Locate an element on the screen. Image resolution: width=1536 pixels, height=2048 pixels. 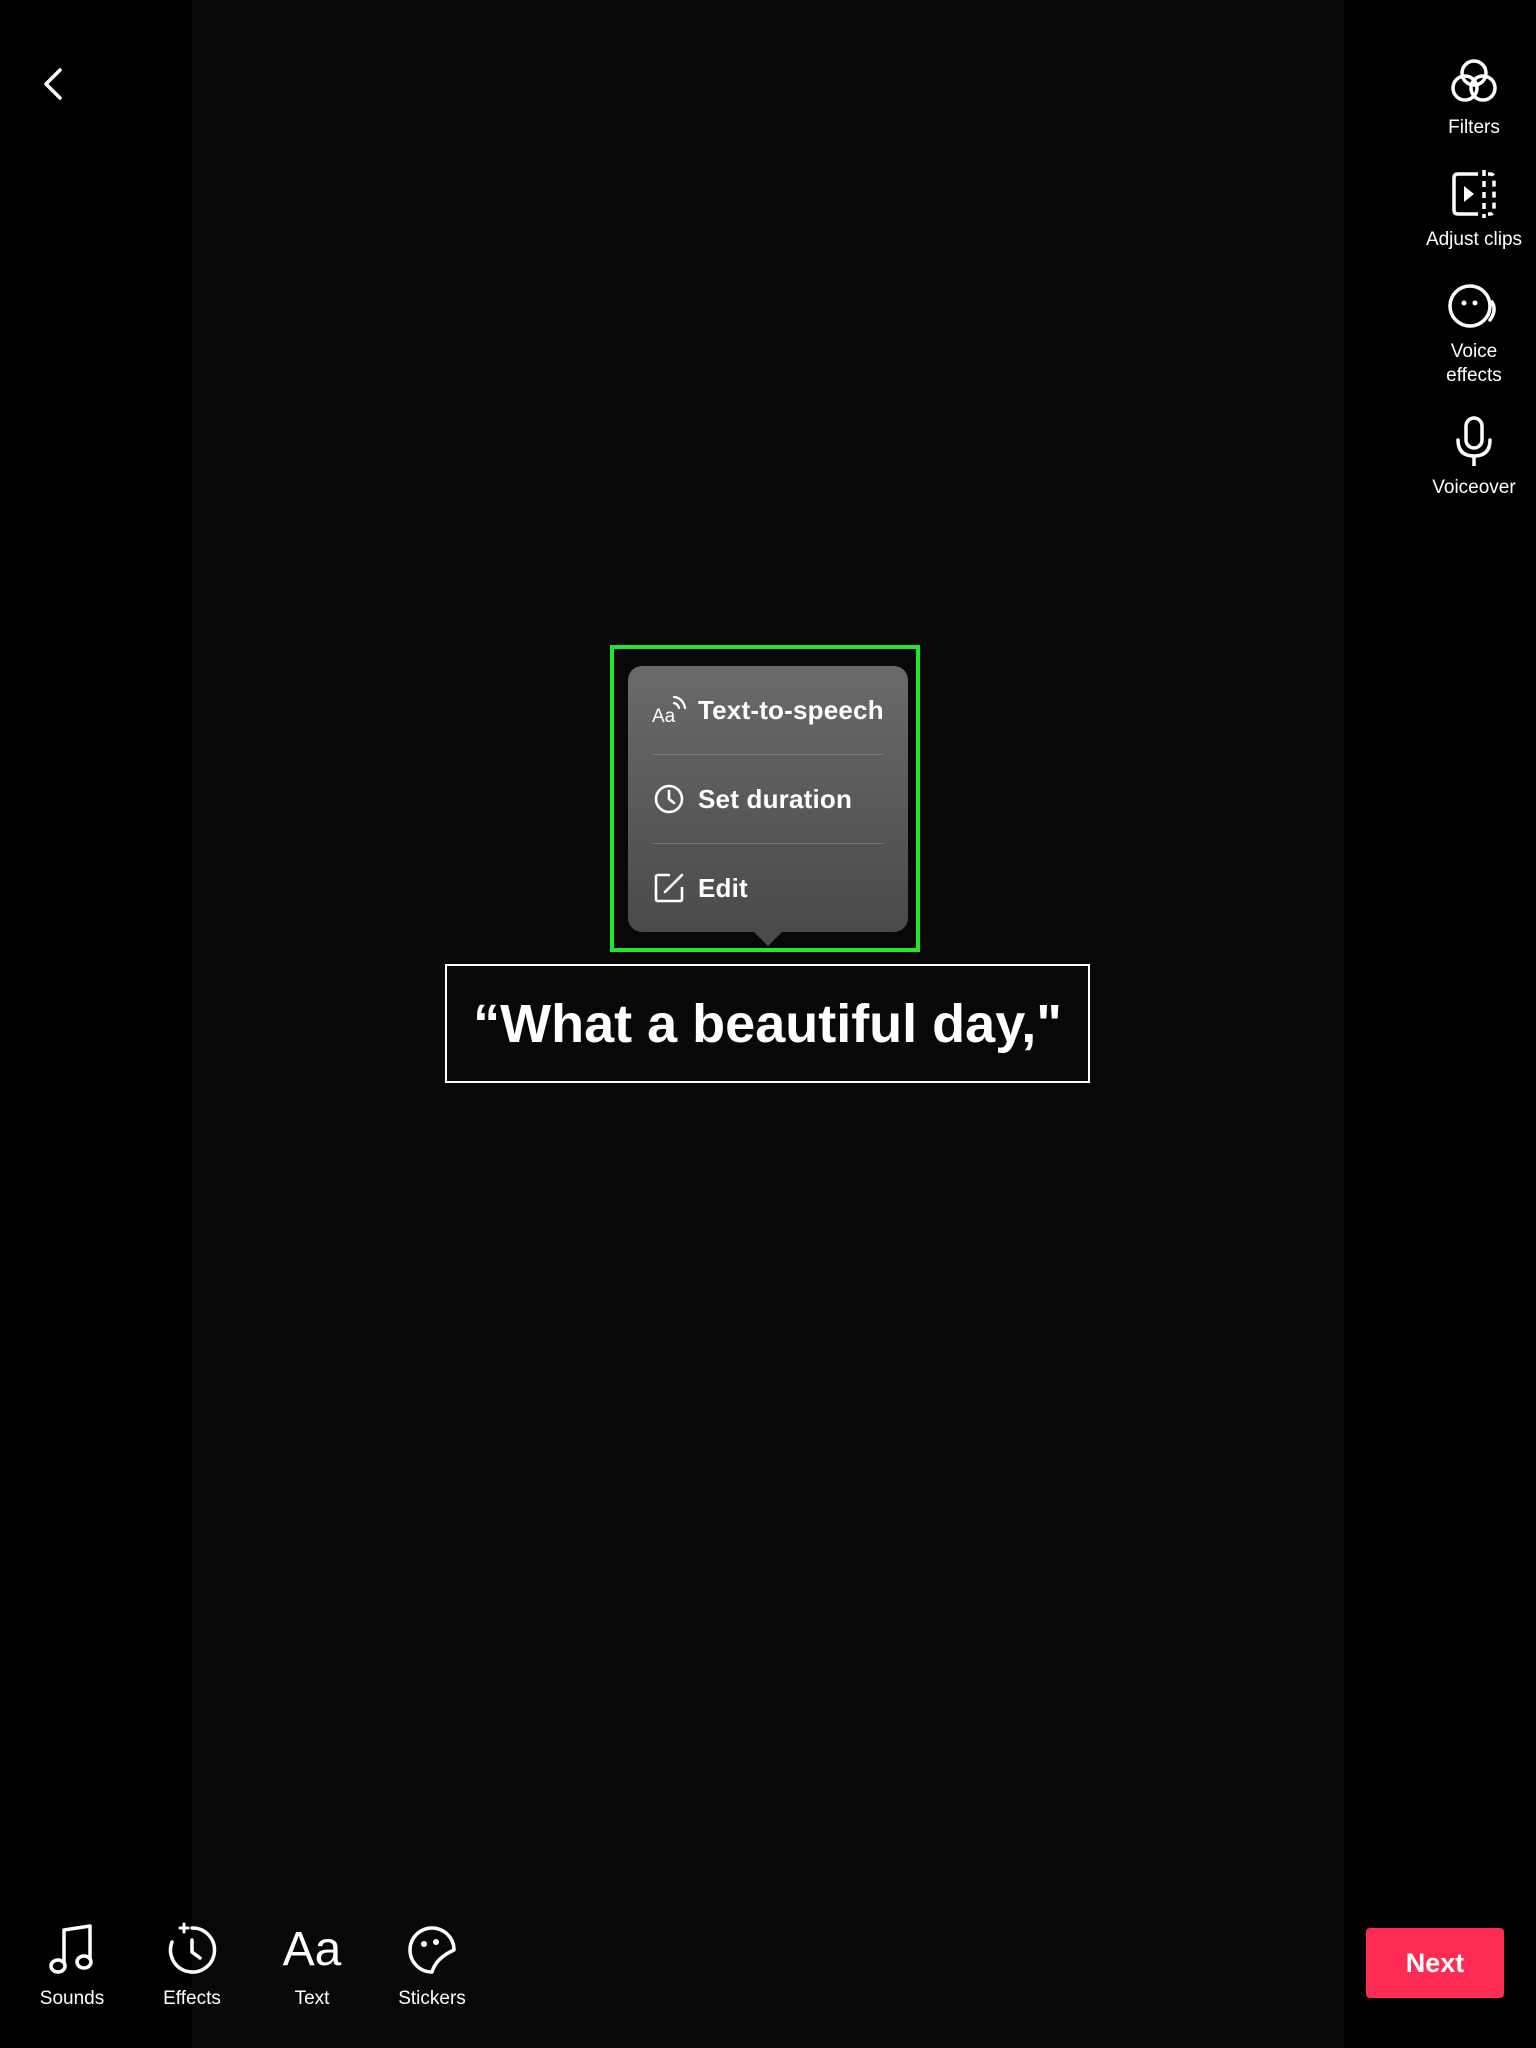
back-button is located at coordinates (54, 84).